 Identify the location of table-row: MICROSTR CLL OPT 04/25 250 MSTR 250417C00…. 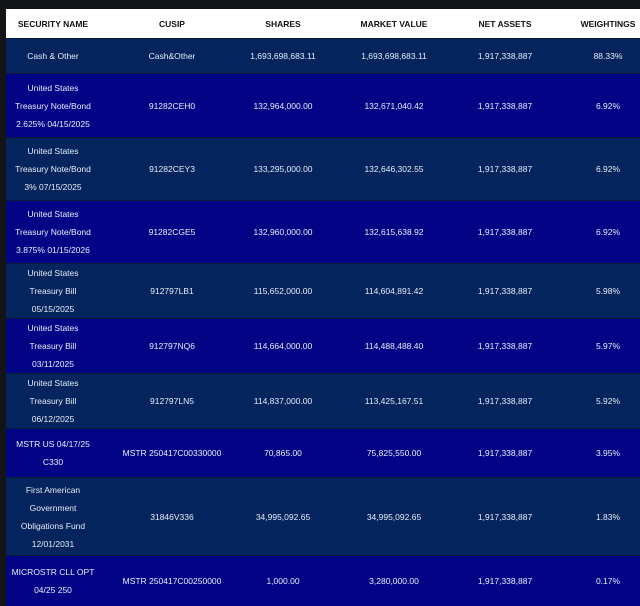
(323, 580).